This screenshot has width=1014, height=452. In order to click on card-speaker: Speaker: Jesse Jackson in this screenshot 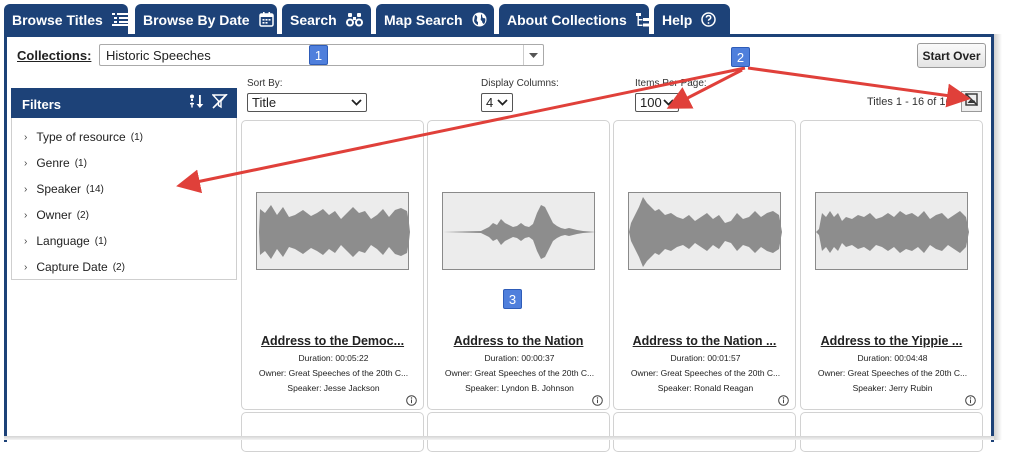, I will do `click(333, 388)`.